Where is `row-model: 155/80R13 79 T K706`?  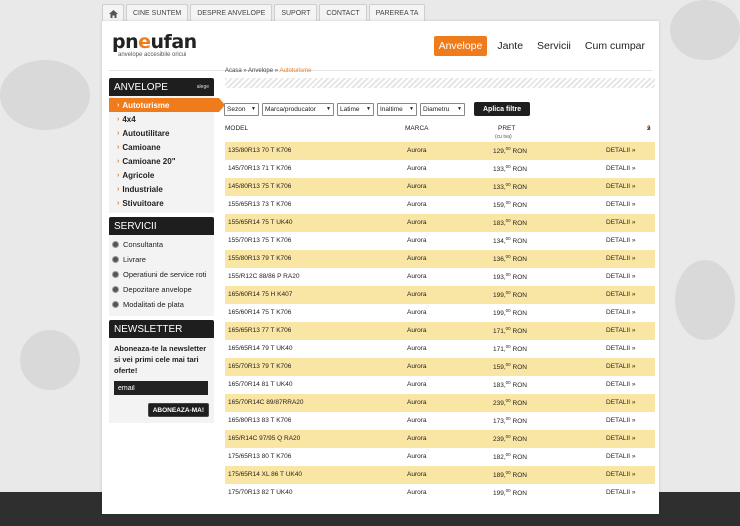
row-model: 155/80R13 79 T K706 is located at coordinates (260, 258).